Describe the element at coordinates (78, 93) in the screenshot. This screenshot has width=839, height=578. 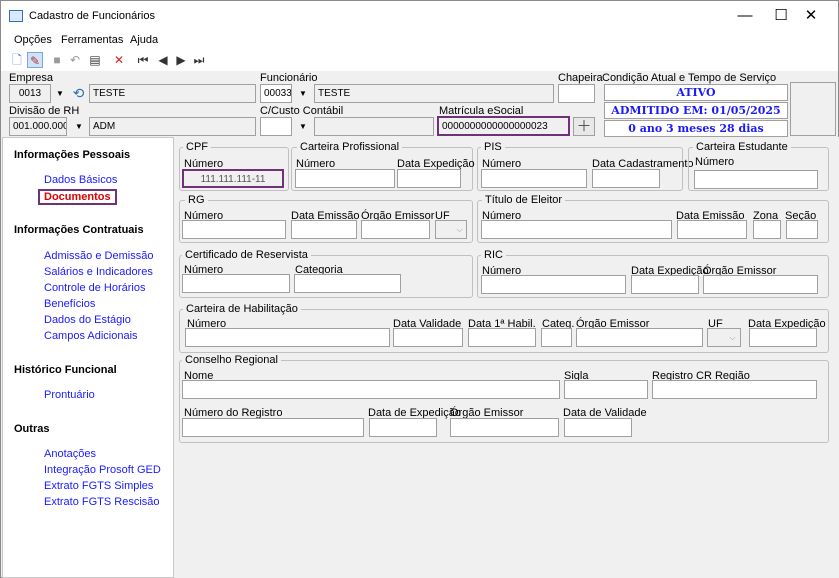
I see `refresh-empresa-icon: ⟲` at that location.